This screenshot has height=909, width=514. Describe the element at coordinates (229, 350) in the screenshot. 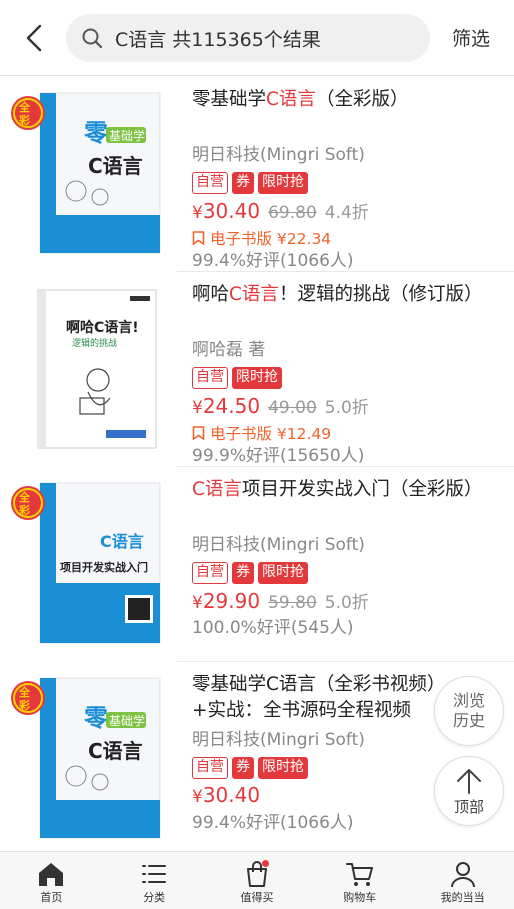

I see `product-author: 啊哈磊 著` at that location.